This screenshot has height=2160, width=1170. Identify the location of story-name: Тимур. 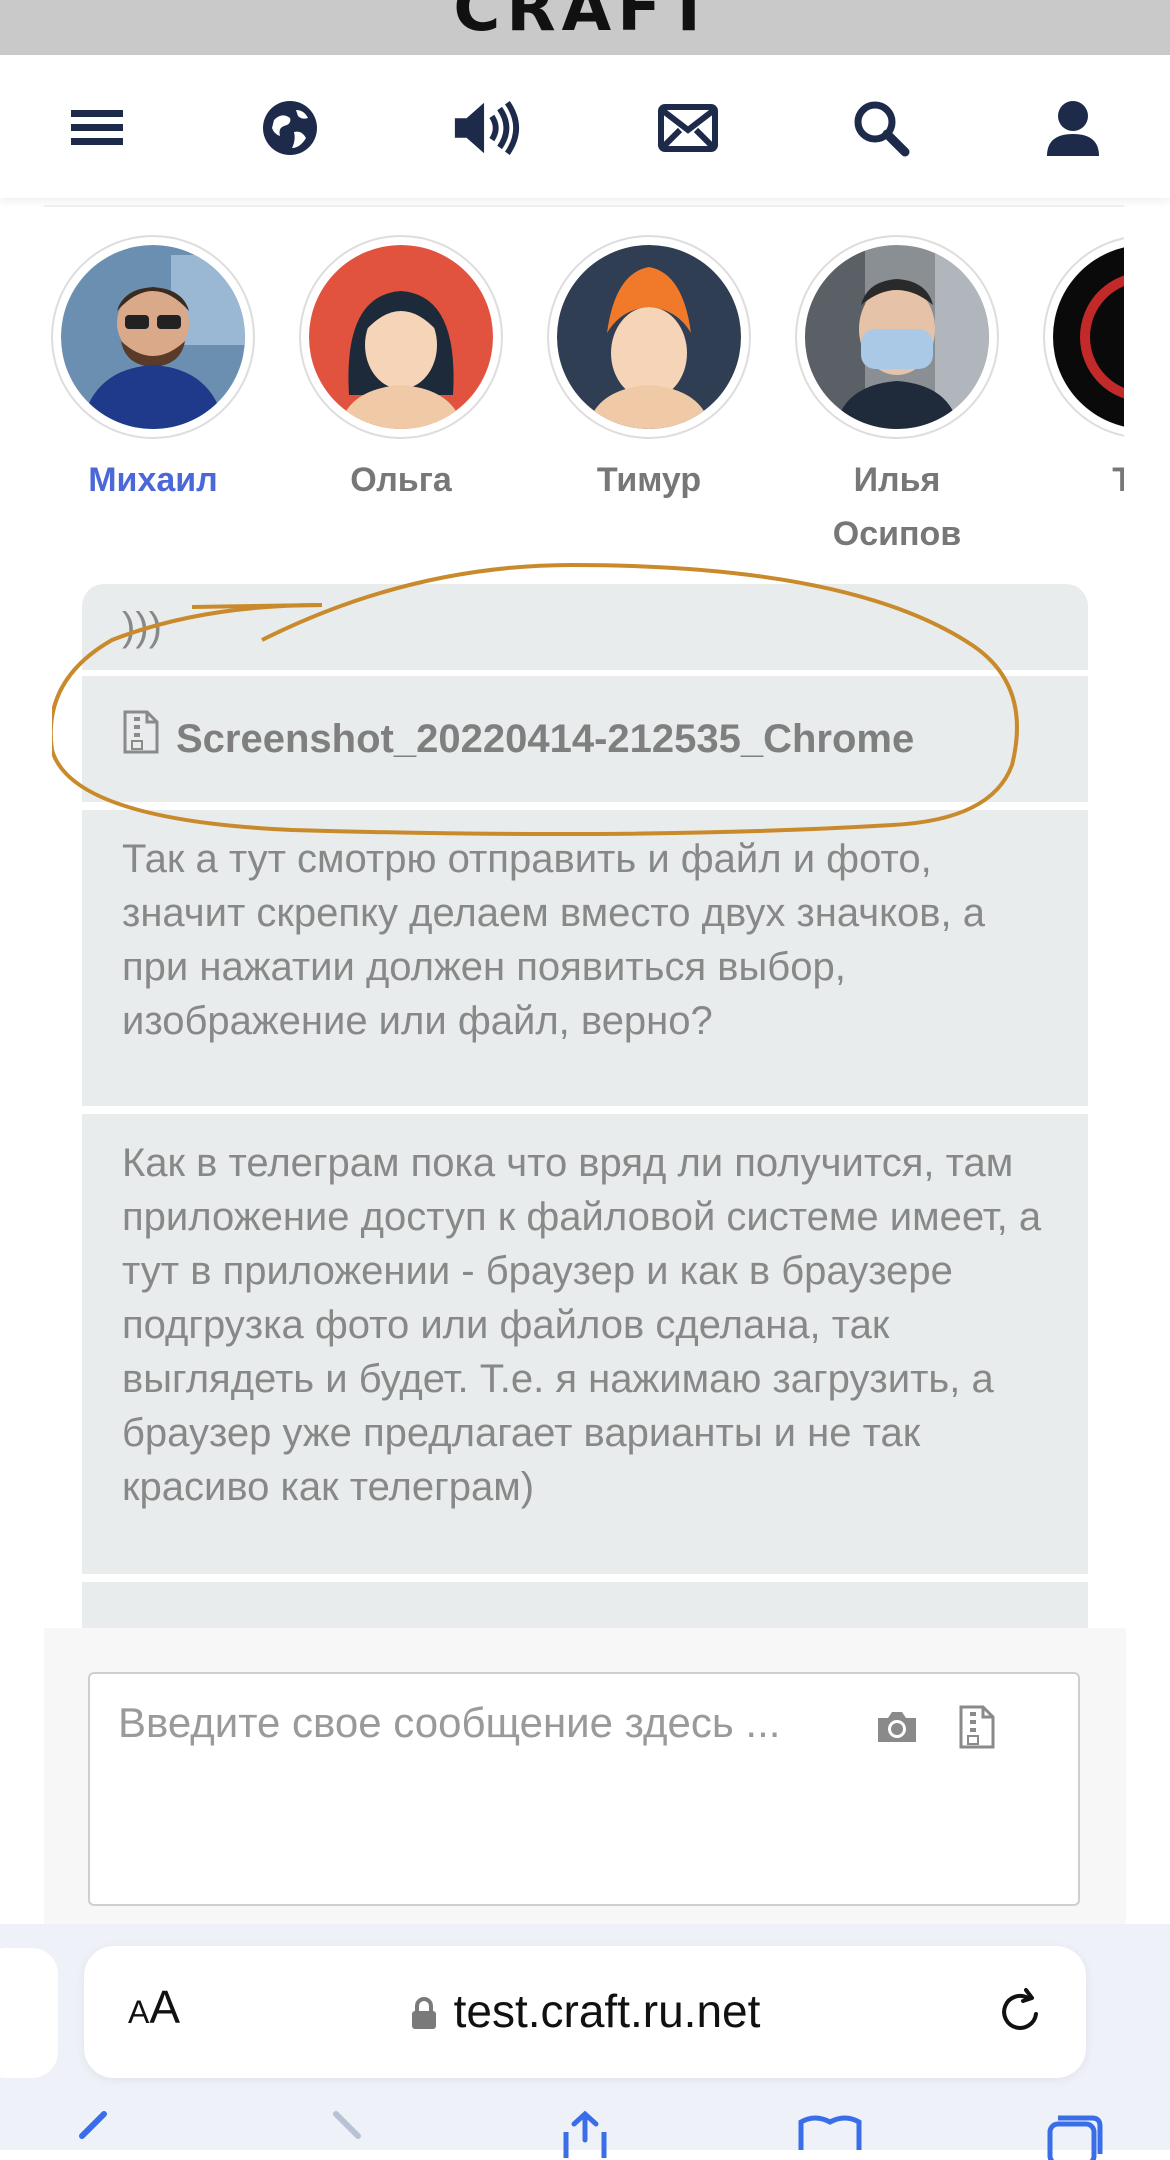
(649, 480).